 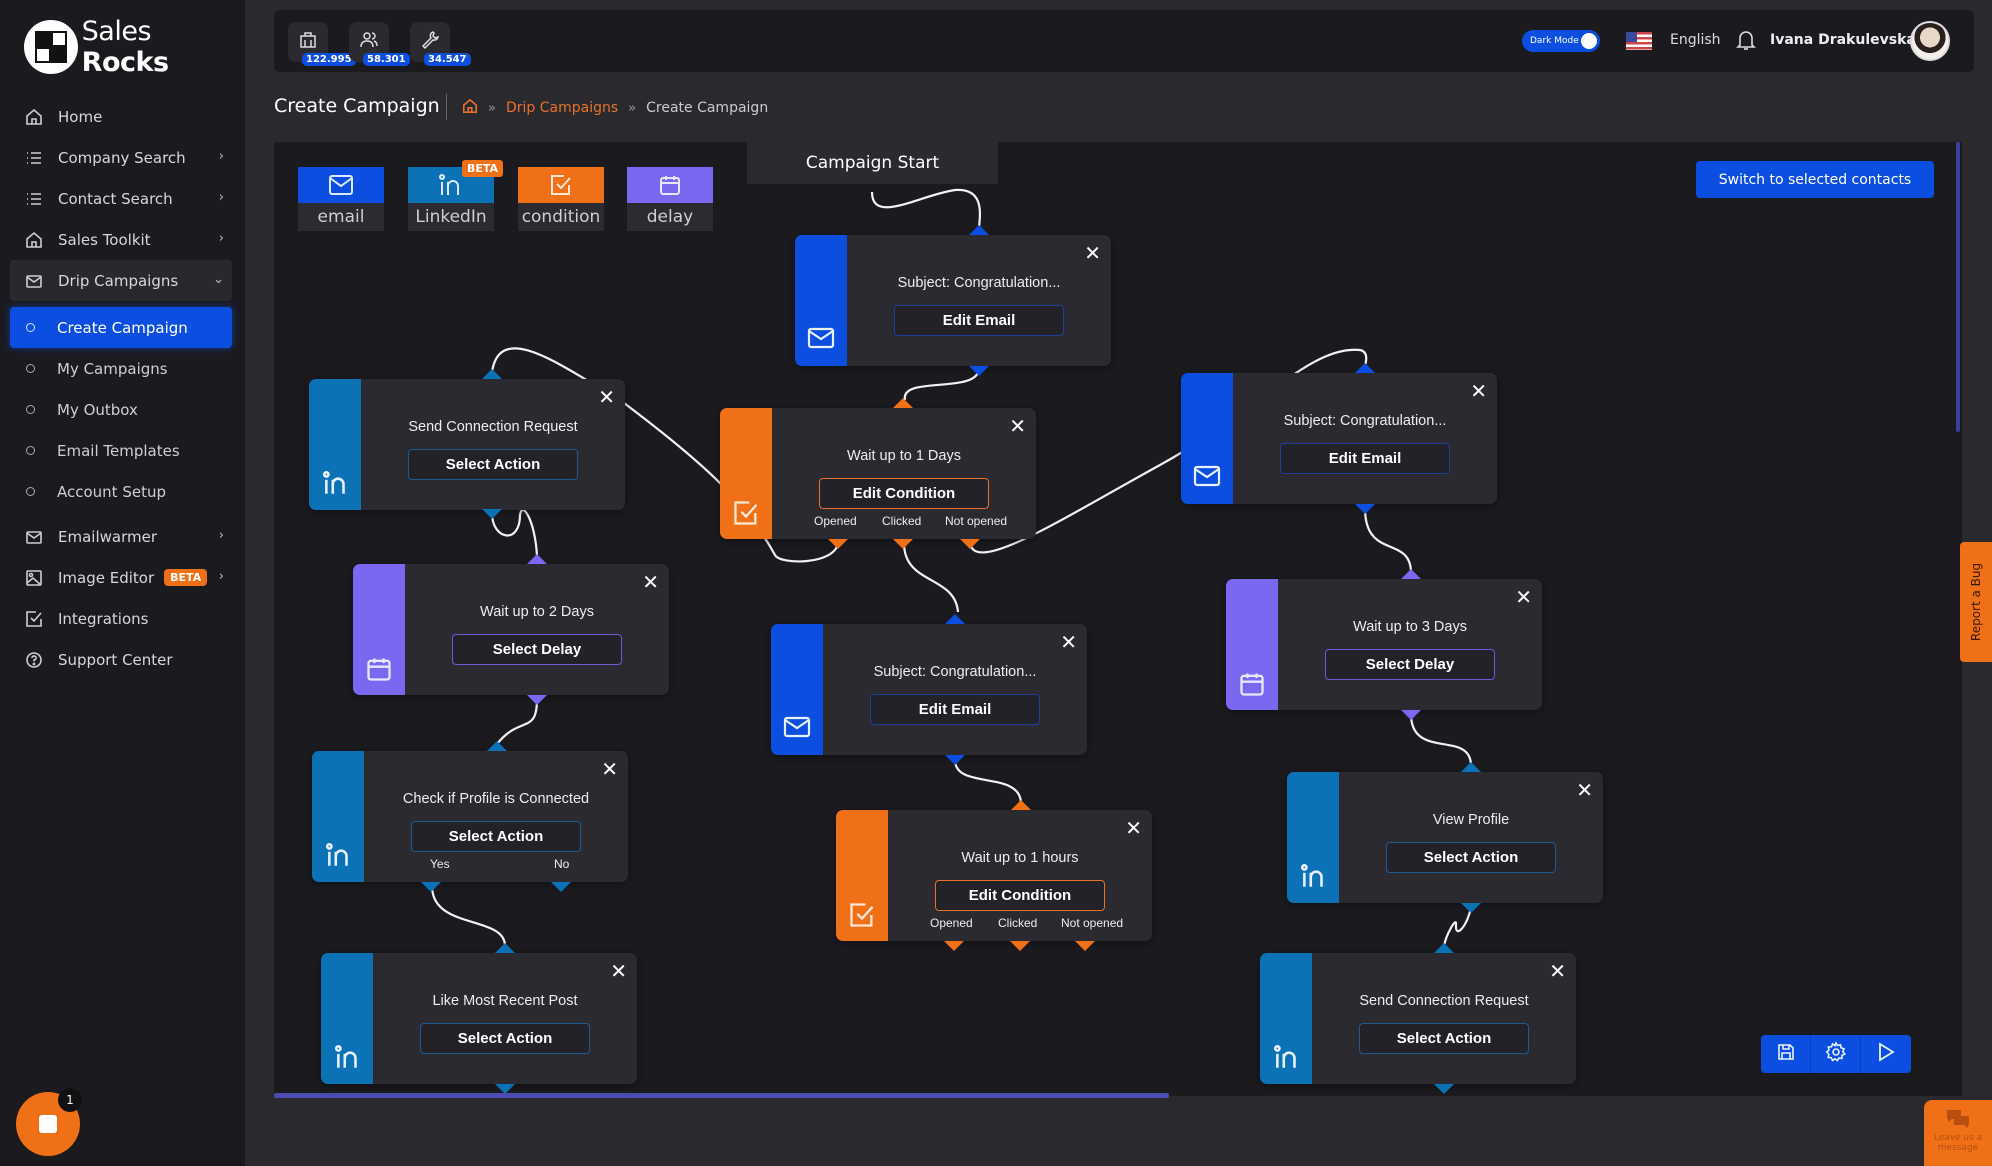 I want to click on linkedin-node: ✕ View Profile Select Action, so click(x=1445, y=837).